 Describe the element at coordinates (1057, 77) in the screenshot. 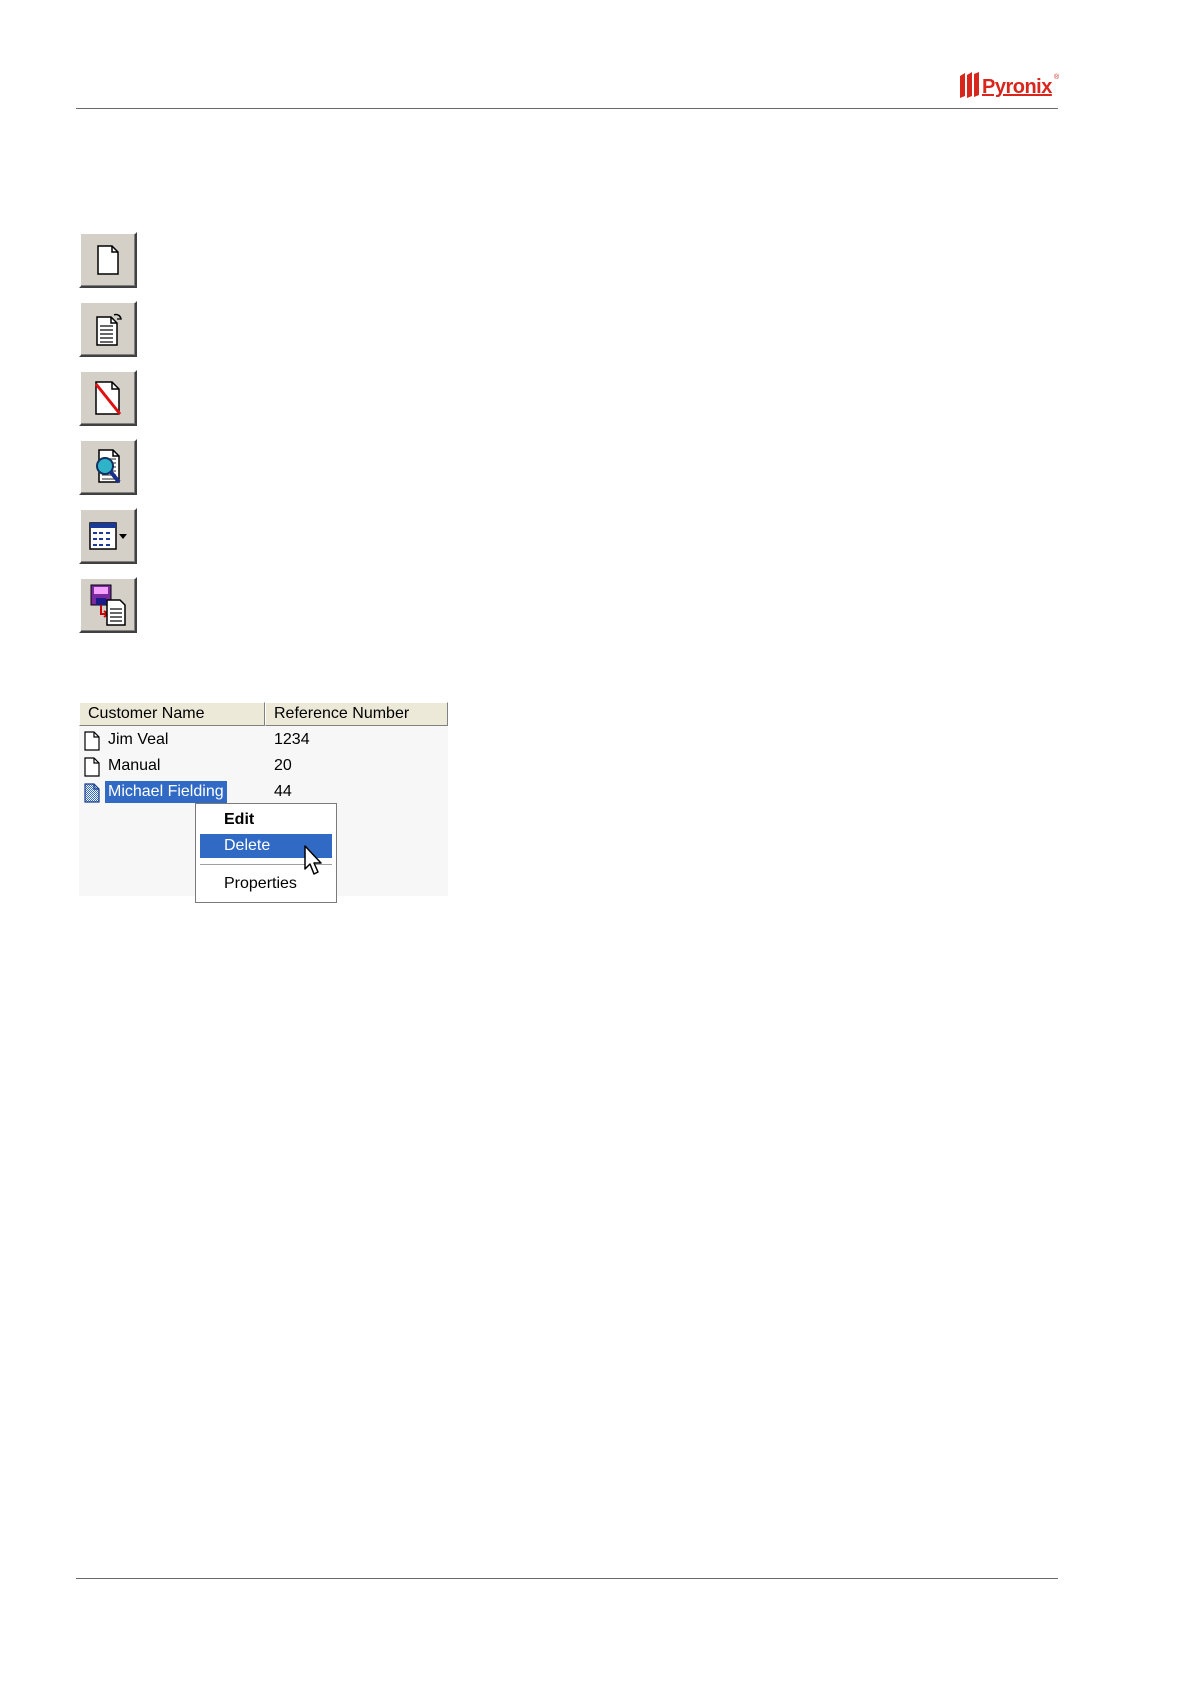

I see `registered-mark: ®` at that location.